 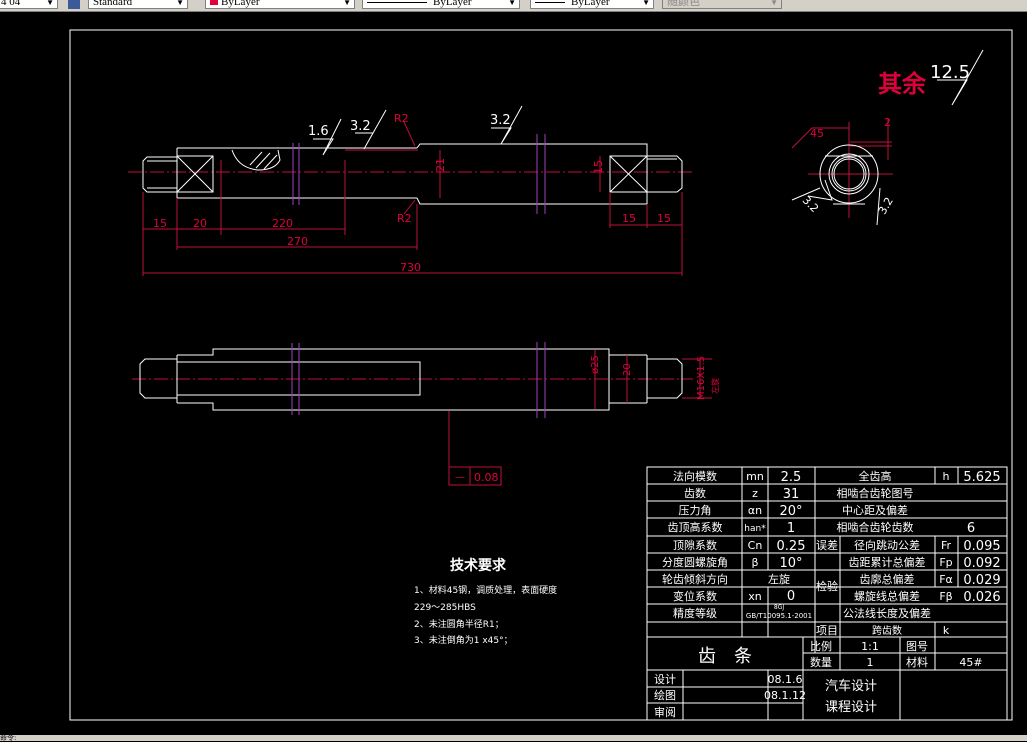 What do you see at coordinates (887, 630) in the screenshot?
I see `param-name: 跨齿数` at bounding box center [887, 630].